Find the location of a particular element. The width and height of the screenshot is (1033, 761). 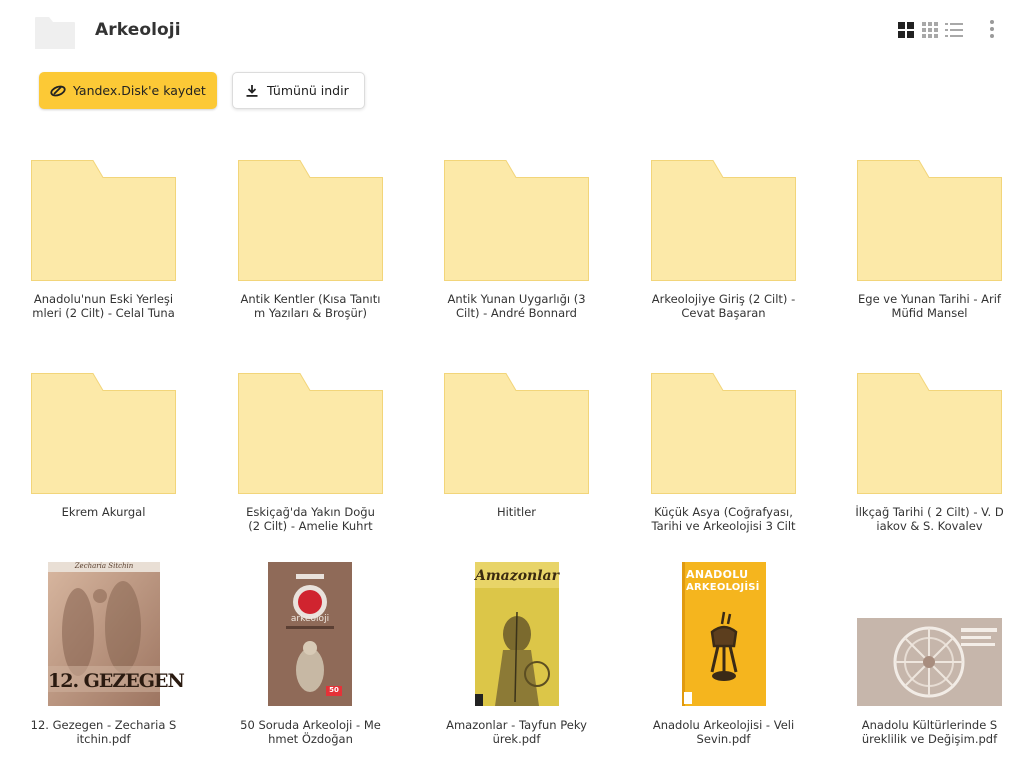

book-cover-thumbnail: Zecharia Sitchin 12. GEZEGEN is located at coordinates (116, 634).